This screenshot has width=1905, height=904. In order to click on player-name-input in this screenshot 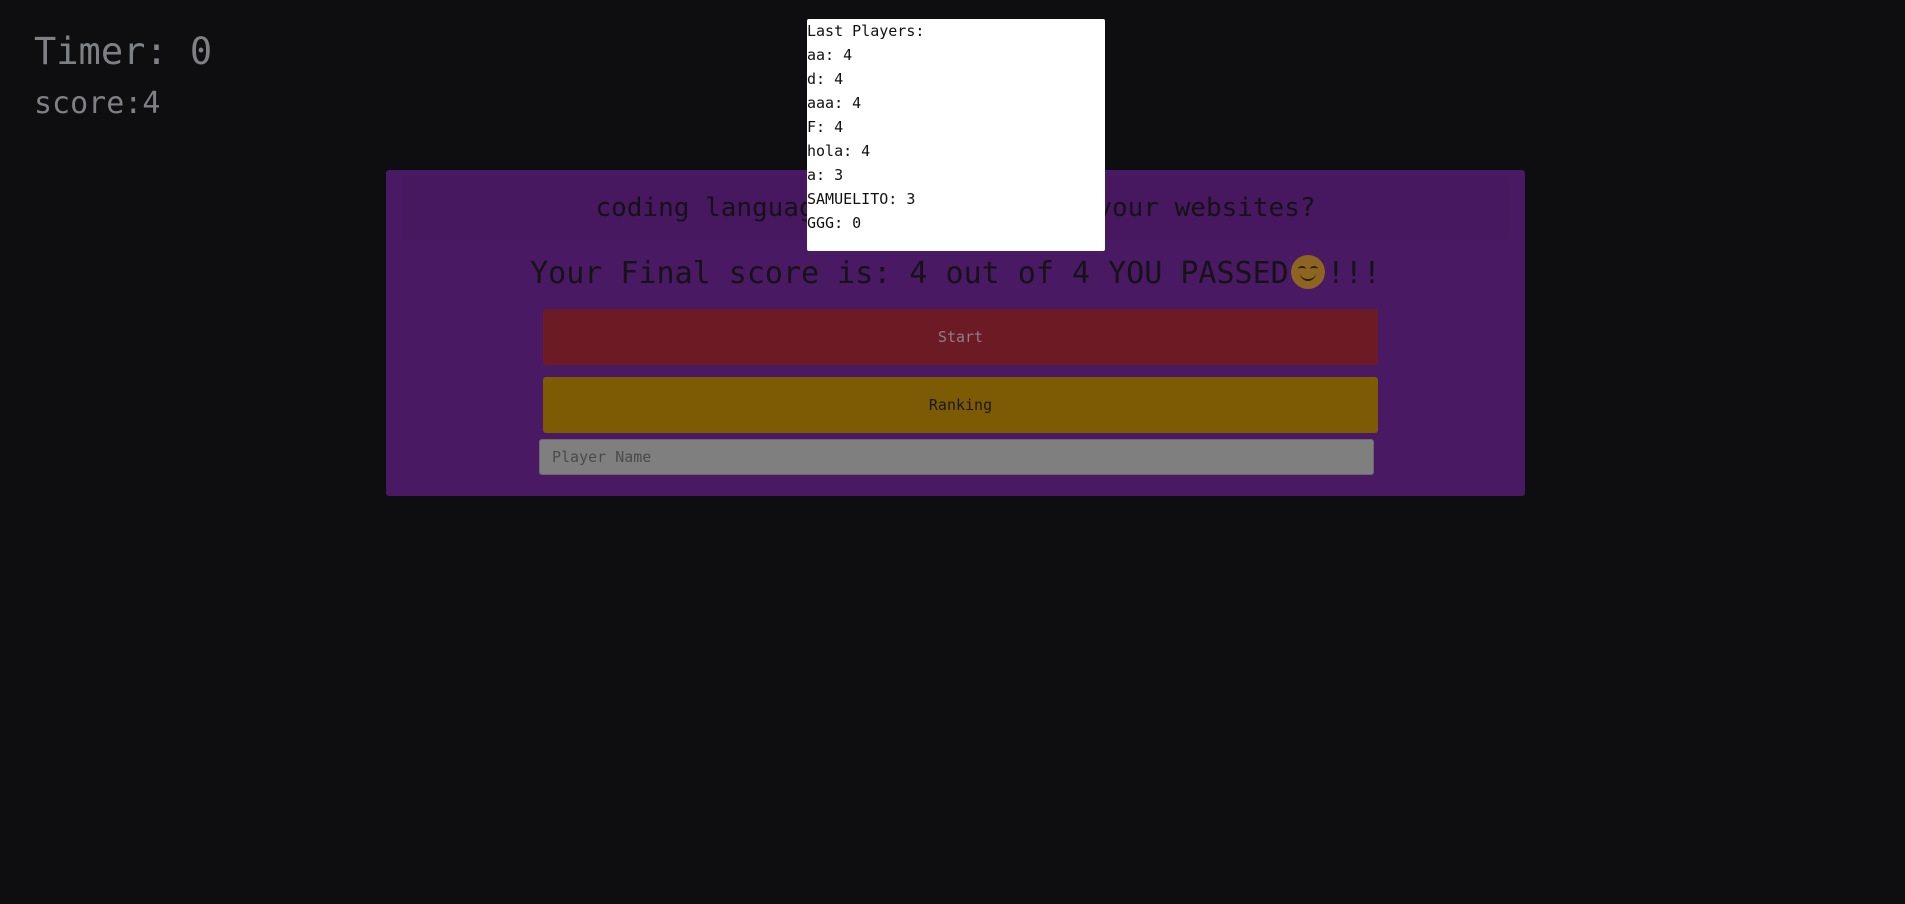, I will do `click(956, 457)`.